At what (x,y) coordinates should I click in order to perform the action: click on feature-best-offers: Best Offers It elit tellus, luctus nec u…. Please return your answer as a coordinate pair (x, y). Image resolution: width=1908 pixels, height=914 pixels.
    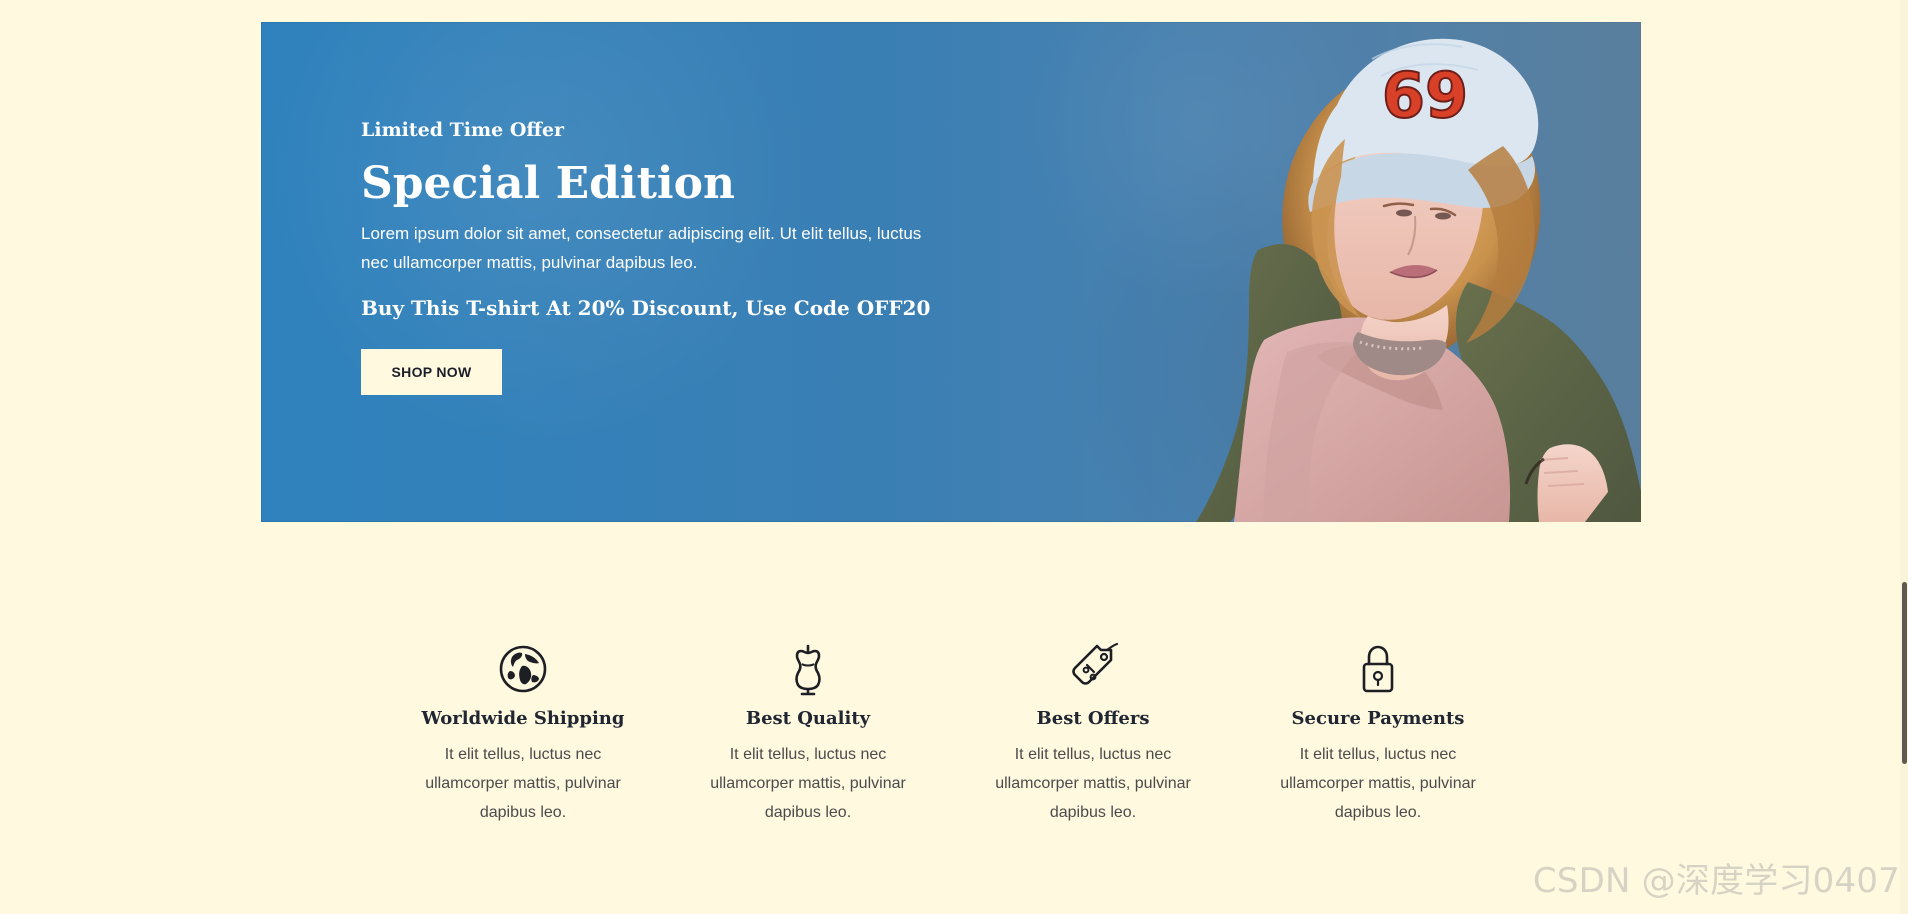
    Looking at the image, I should click on (1093, 733).